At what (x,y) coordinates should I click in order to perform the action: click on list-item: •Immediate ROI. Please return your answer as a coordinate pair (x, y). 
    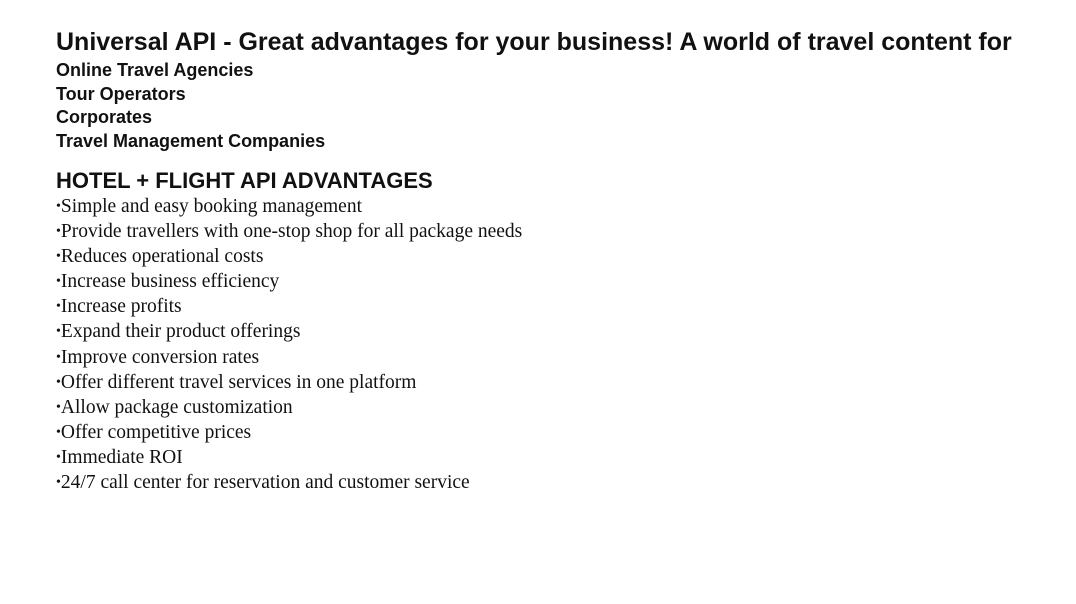
    Looking at the image, I should click on (556, 457).